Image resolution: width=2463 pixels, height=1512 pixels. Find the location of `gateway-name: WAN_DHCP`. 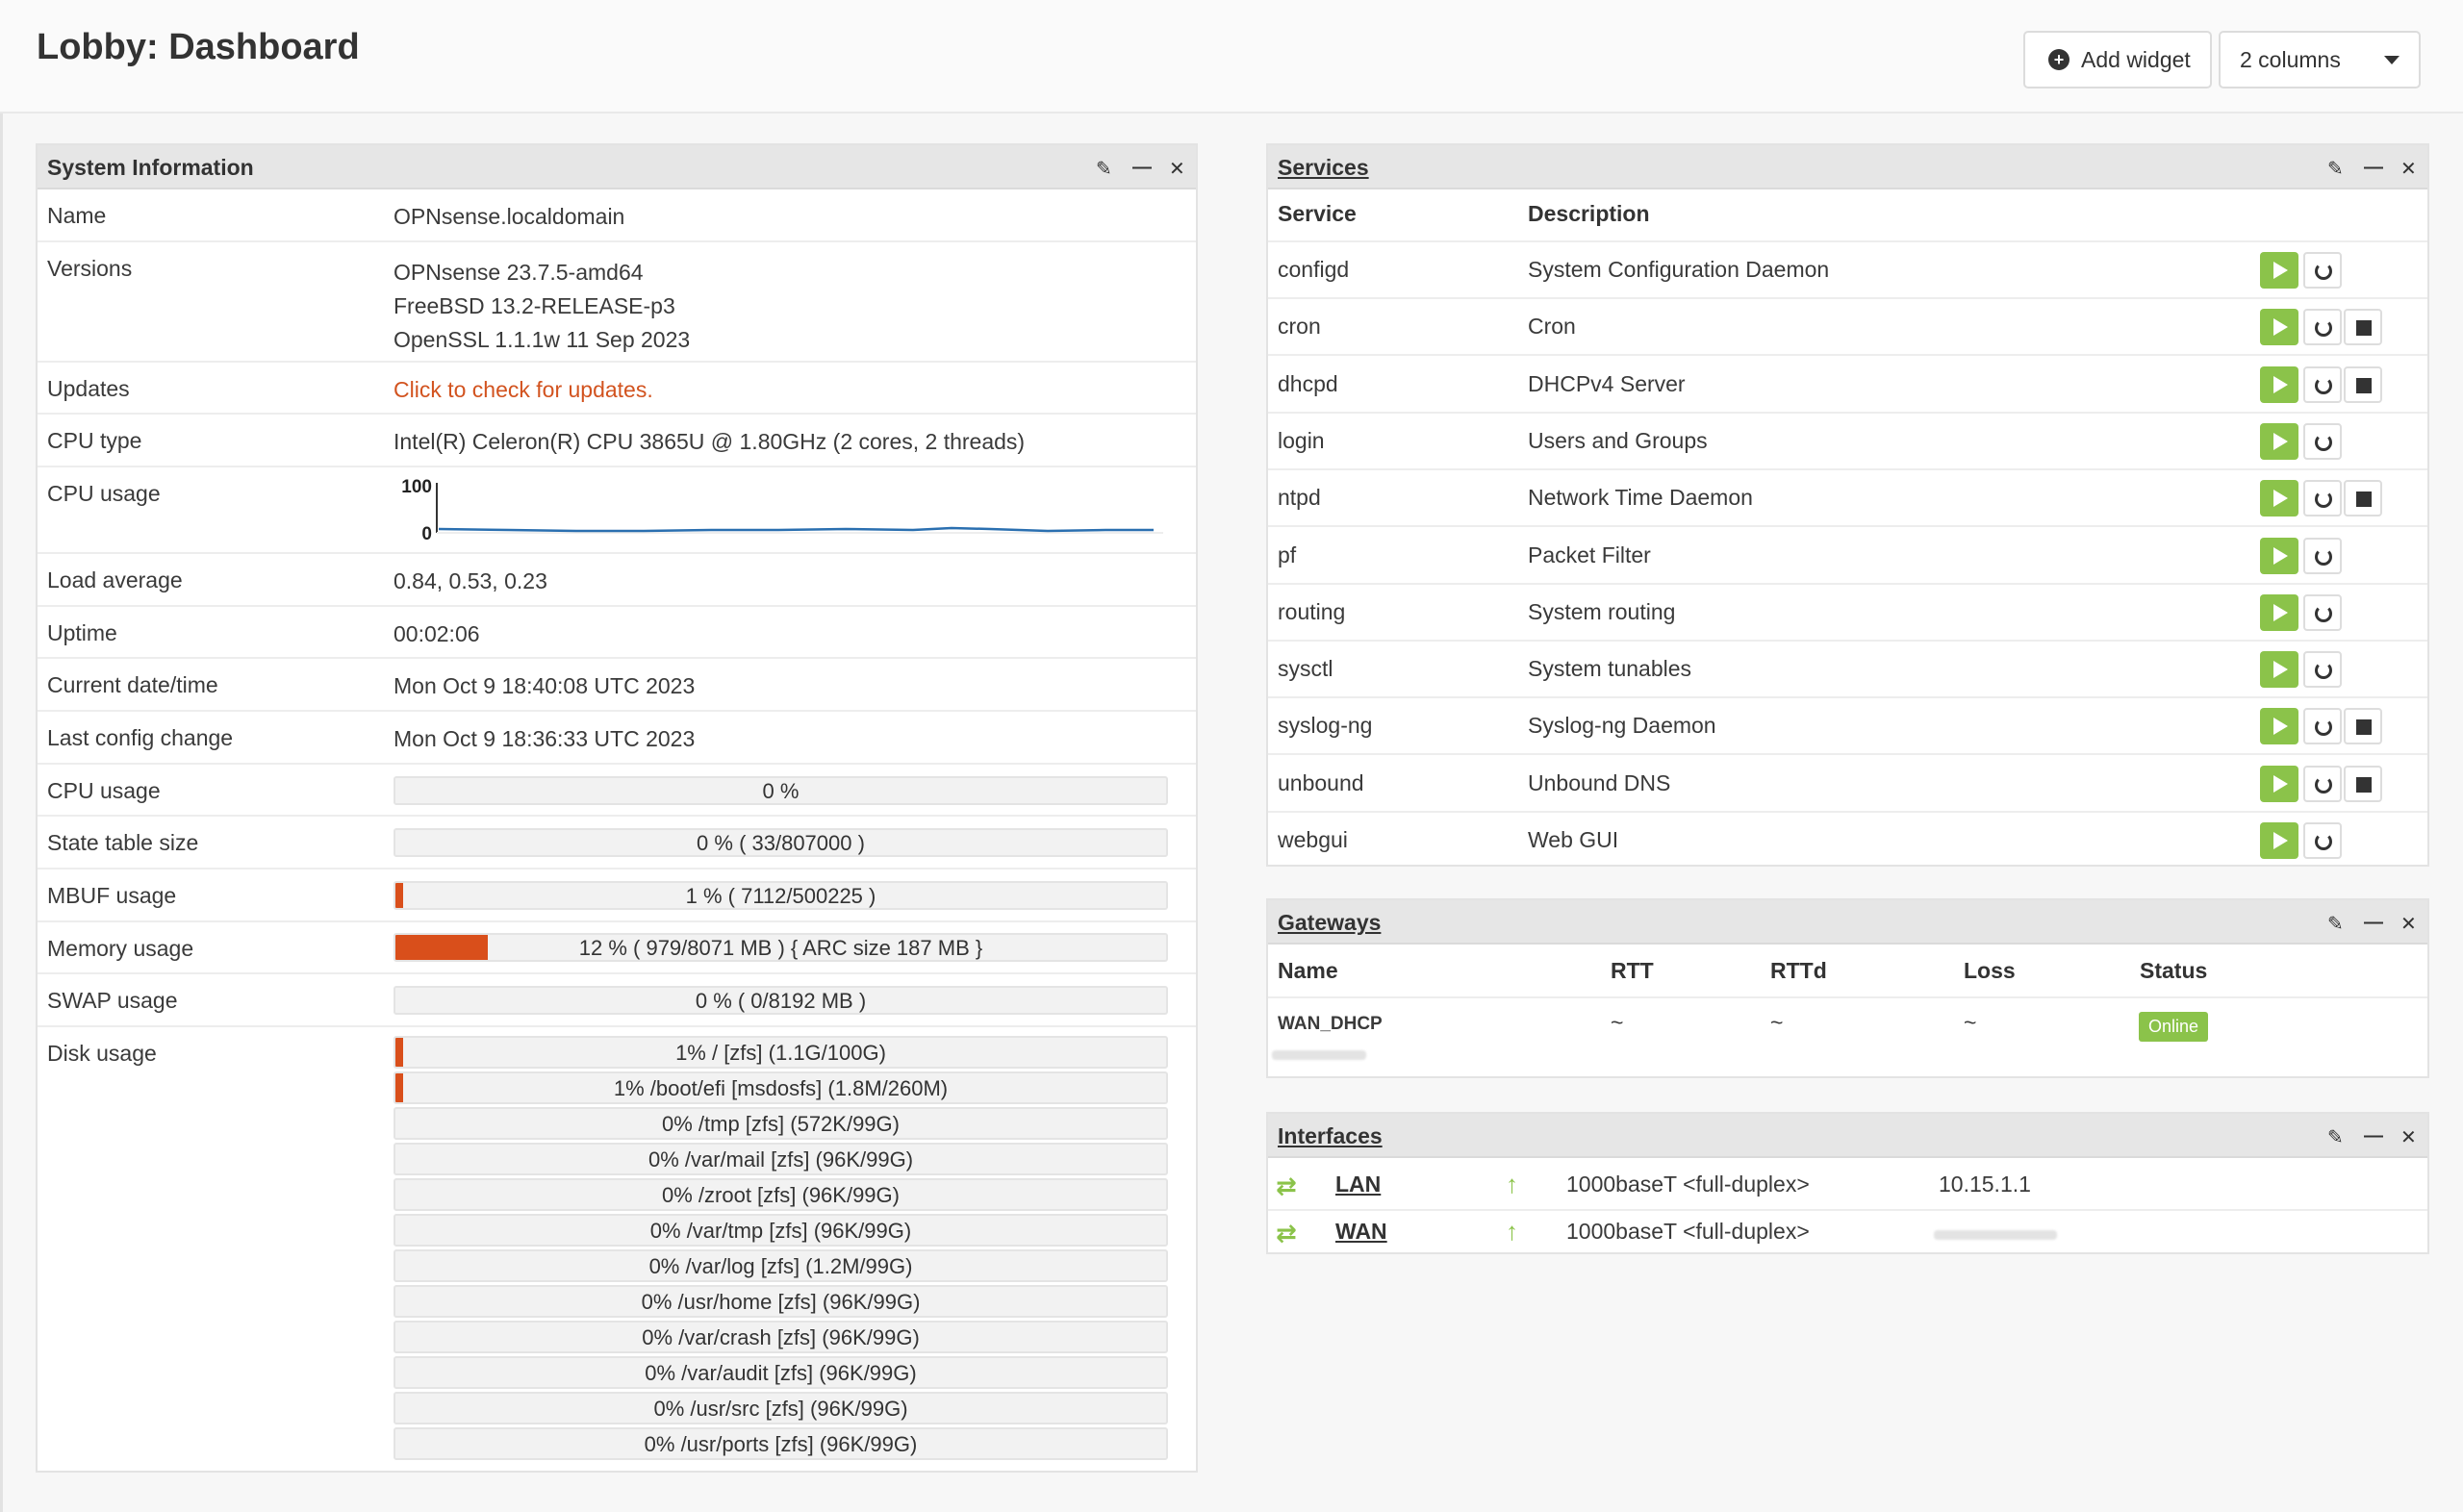

gateway-name: WAN_DHCP is located at coordinates (1331, 1024).